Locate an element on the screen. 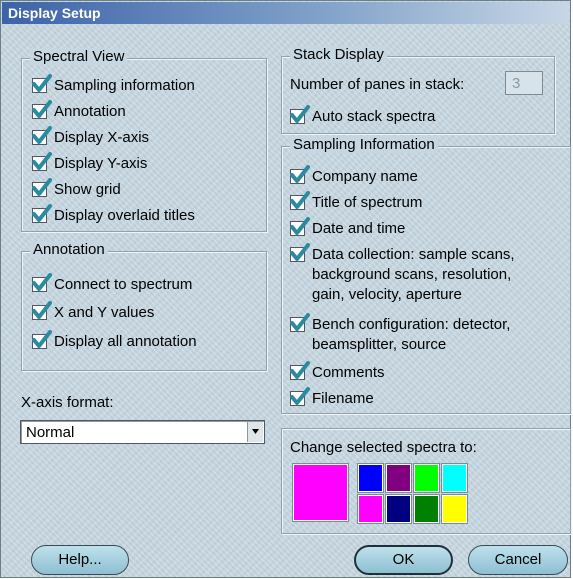  checkbox-title-of-spectrum: Title of spectrum is located at coordinates (356, 201).